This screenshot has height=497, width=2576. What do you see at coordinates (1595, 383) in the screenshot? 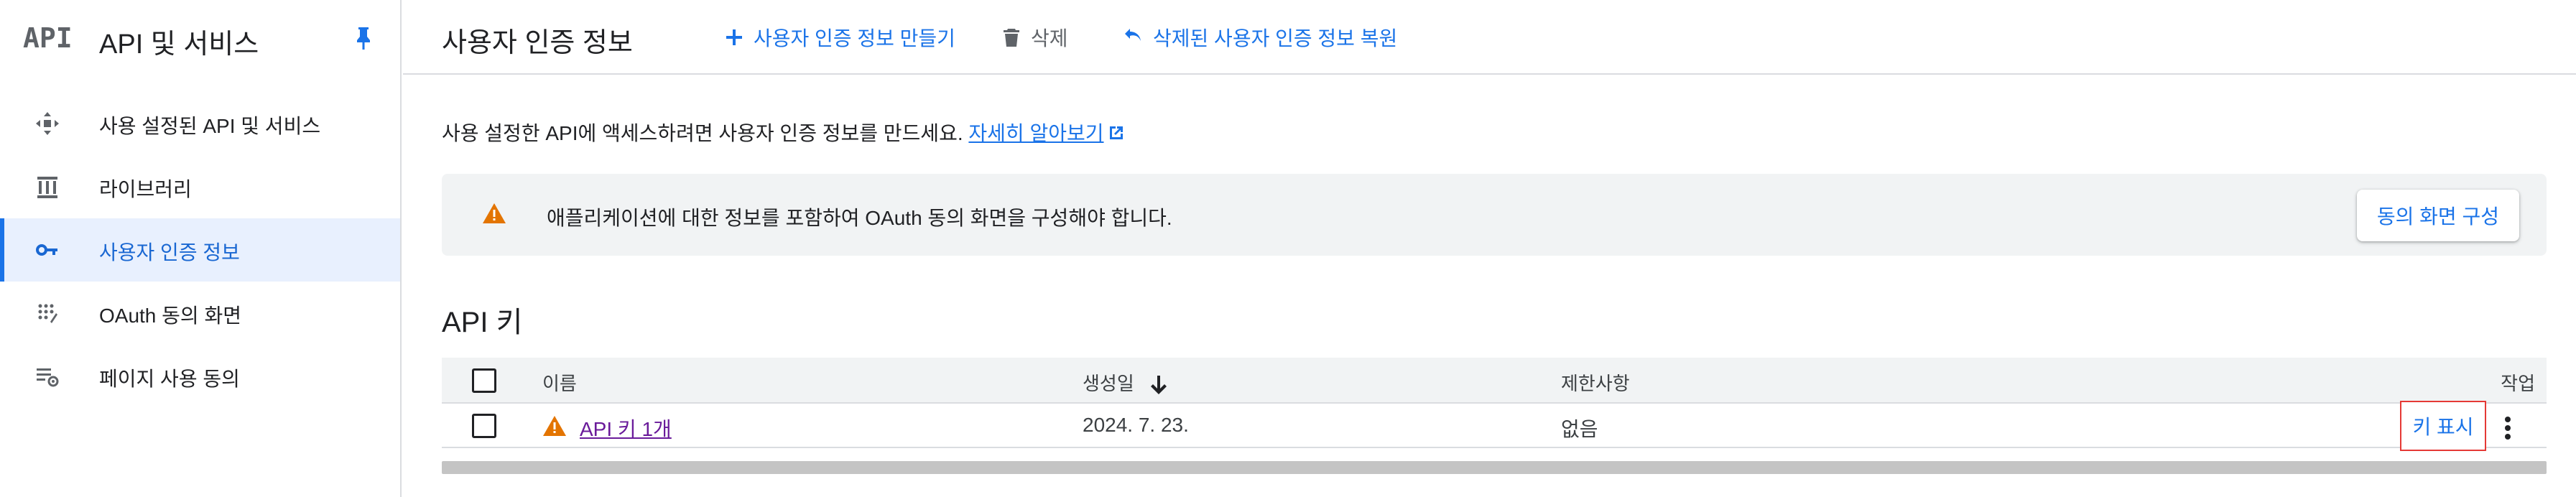
I see `column-header-restrictions: 제한사항` at bounding box center [1595, 383].